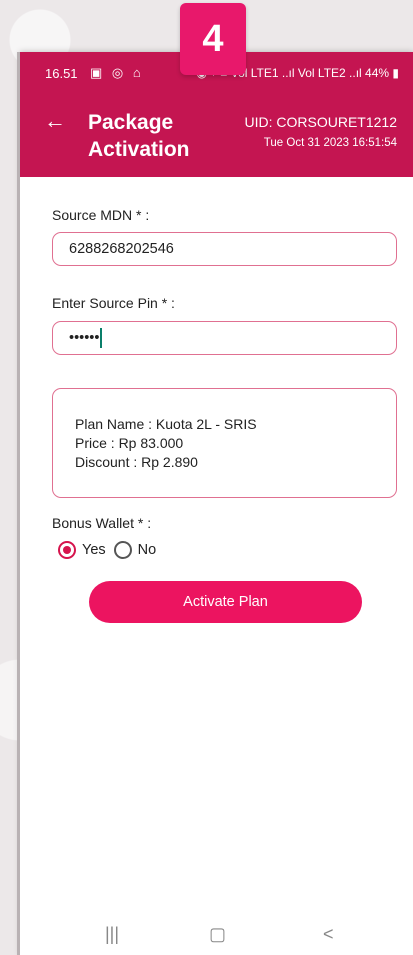 The height and width of the screenshot is (955, 413). I want to click on activate-plan-button: Activate Plan, so click(225, 602).